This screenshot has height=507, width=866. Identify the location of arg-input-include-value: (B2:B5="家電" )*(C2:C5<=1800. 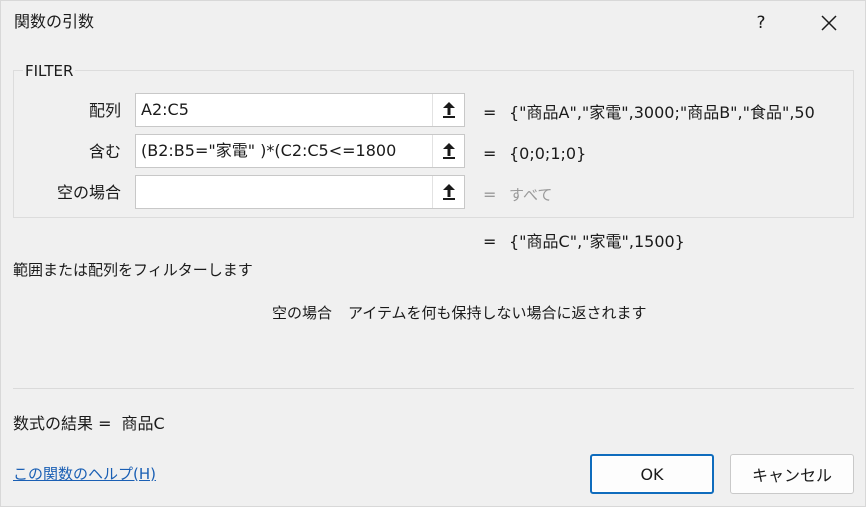
(269, 150).